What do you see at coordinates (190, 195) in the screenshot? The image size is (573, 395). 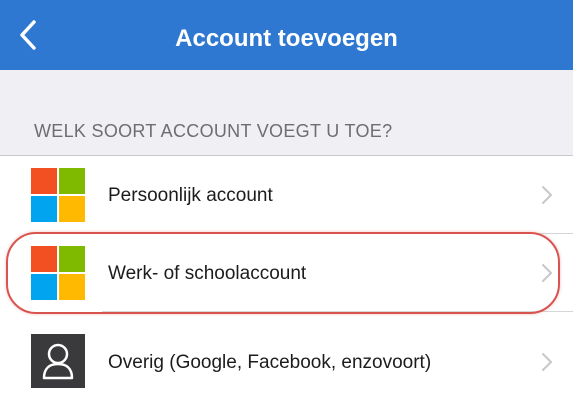 I see `list-item-label: Persoonlijk account` at bounding box center [190, 195].